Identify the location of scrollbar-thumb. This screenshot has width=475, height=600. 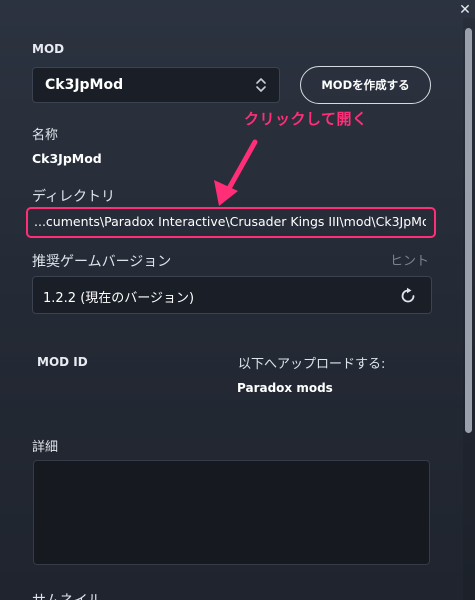
(468, 230).